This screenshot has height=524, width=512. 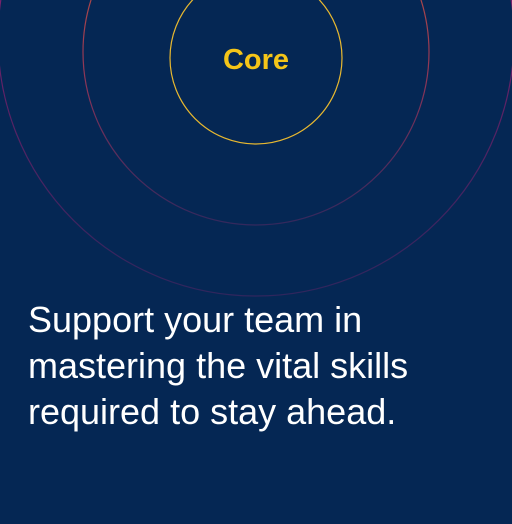 What do you see at coordinates (218, 365) in the screenshot?
I see `tagline-line-2: mastering the vital skills` at bounding box center [218, 365].